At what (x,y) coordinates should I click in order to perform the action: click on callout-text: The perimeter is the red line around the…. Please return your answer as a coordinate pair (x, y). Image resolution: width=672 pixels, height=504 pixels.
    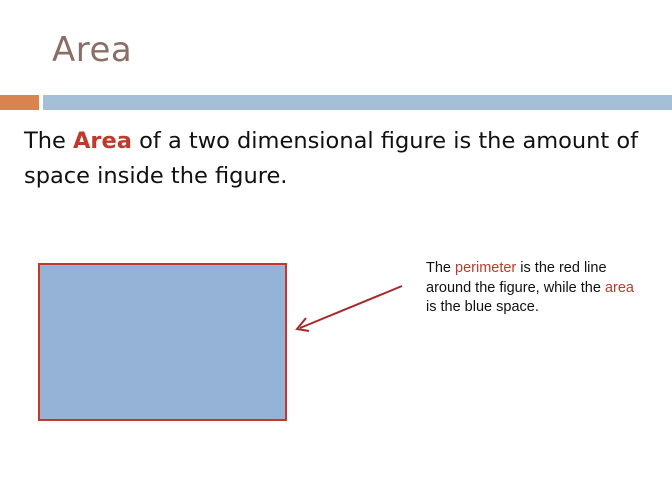
    Looking at the image, I should click on (536, 288).